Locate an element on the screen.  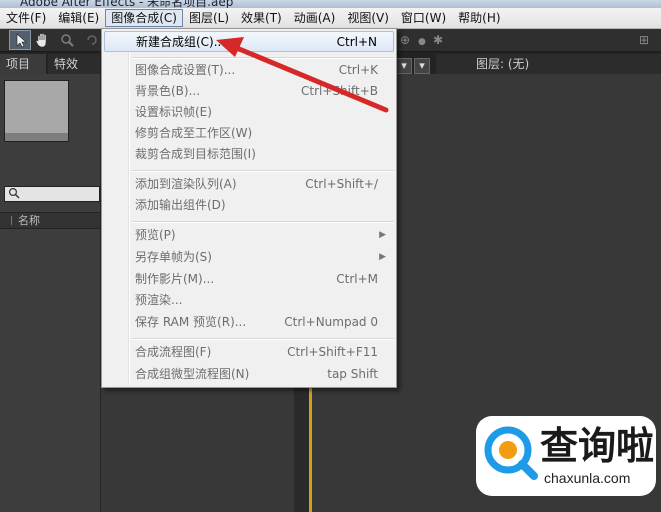
search-icon is located at coordinates (14, 195).